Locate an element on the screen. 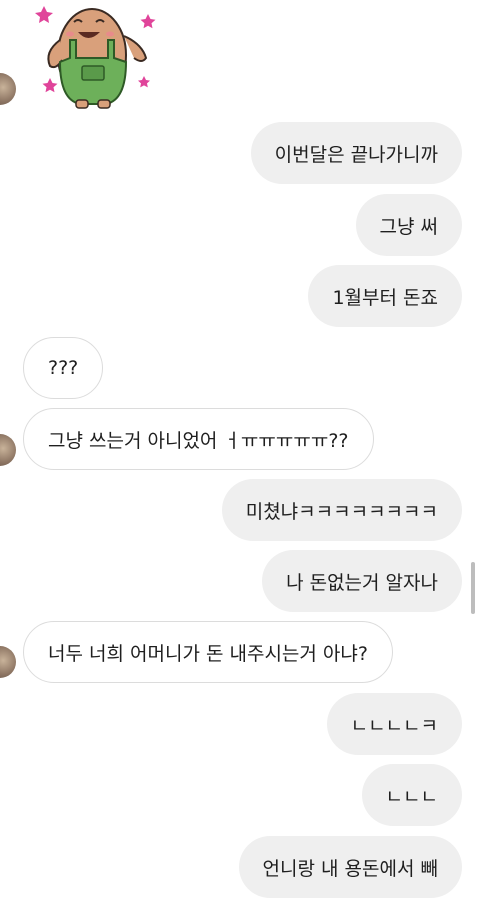 This screenshot has width=480, height=909. message-bubble-incoming: ??? is located at coordinates (63, 368).